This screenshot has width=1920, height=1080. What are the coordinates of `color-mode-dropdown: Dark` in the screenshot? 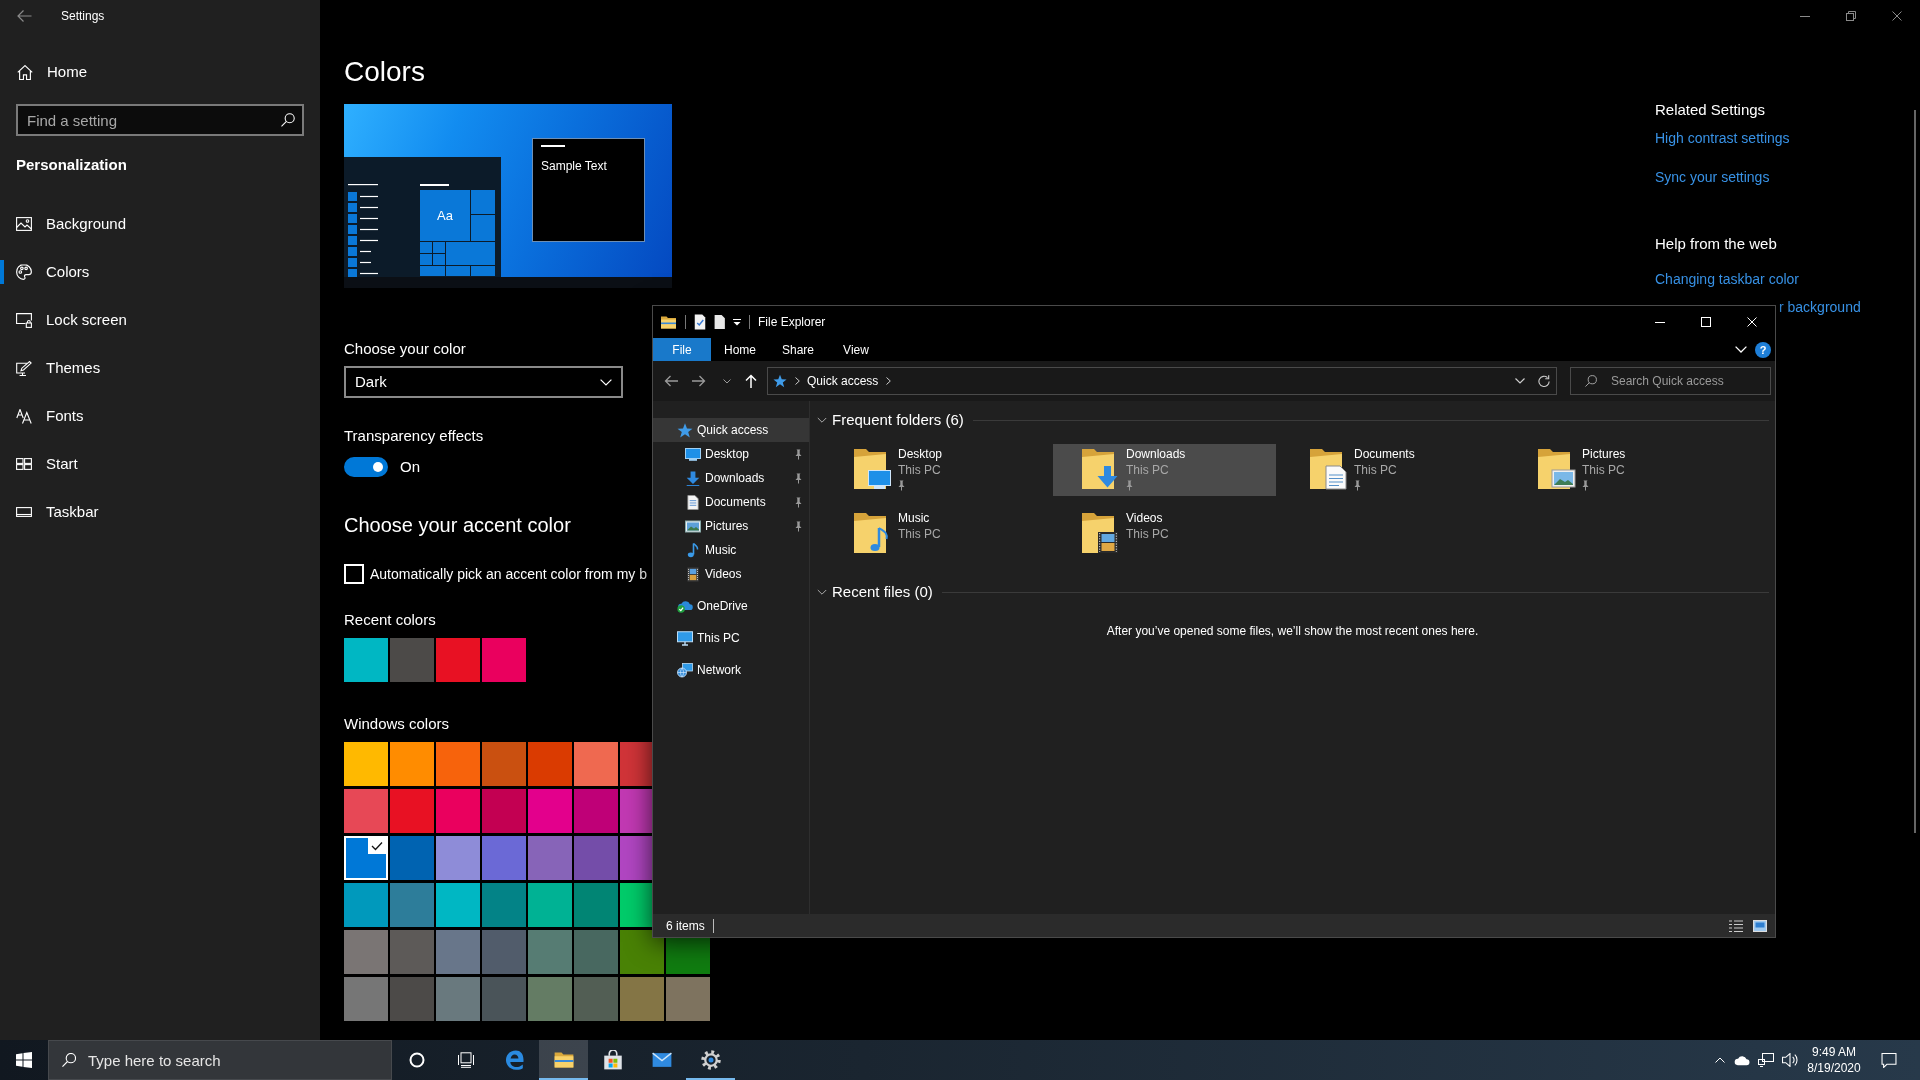 It's located at (483, 382).